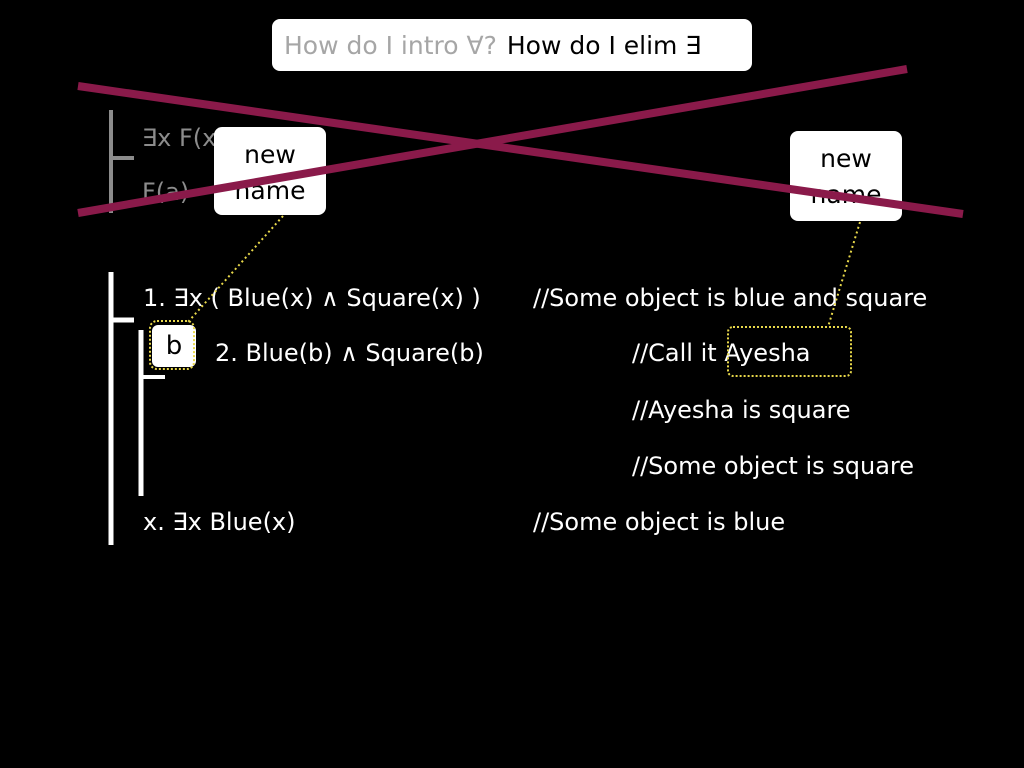  What do you see at coordinates (844, 274) in the screenshot?
I see `connector-right` at bounding box center [844, 274].